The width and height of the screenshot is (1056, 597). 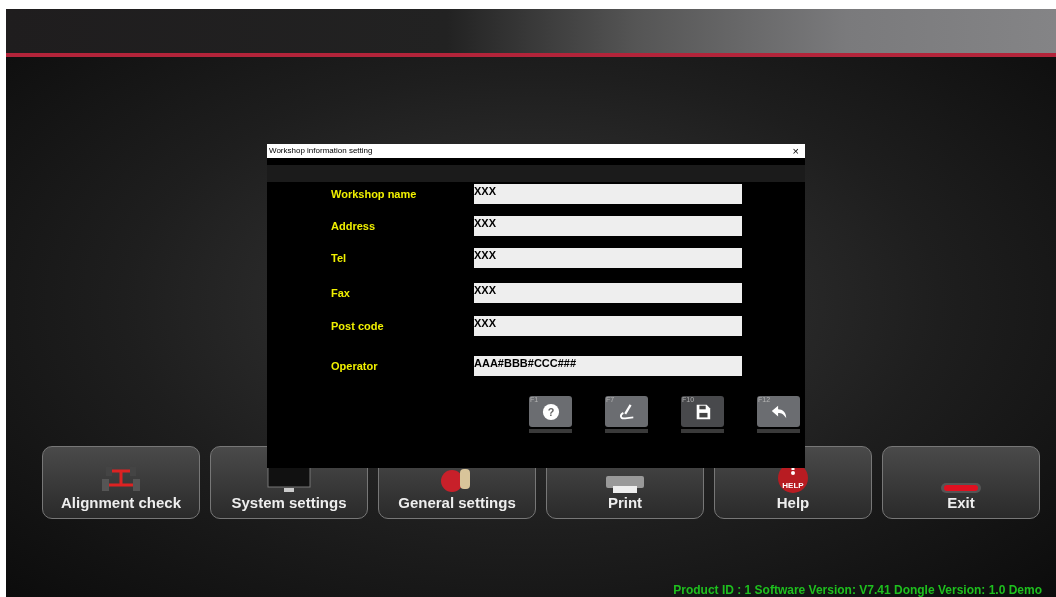 I want to click on field-label: Tel, so click(x=339, y=258).